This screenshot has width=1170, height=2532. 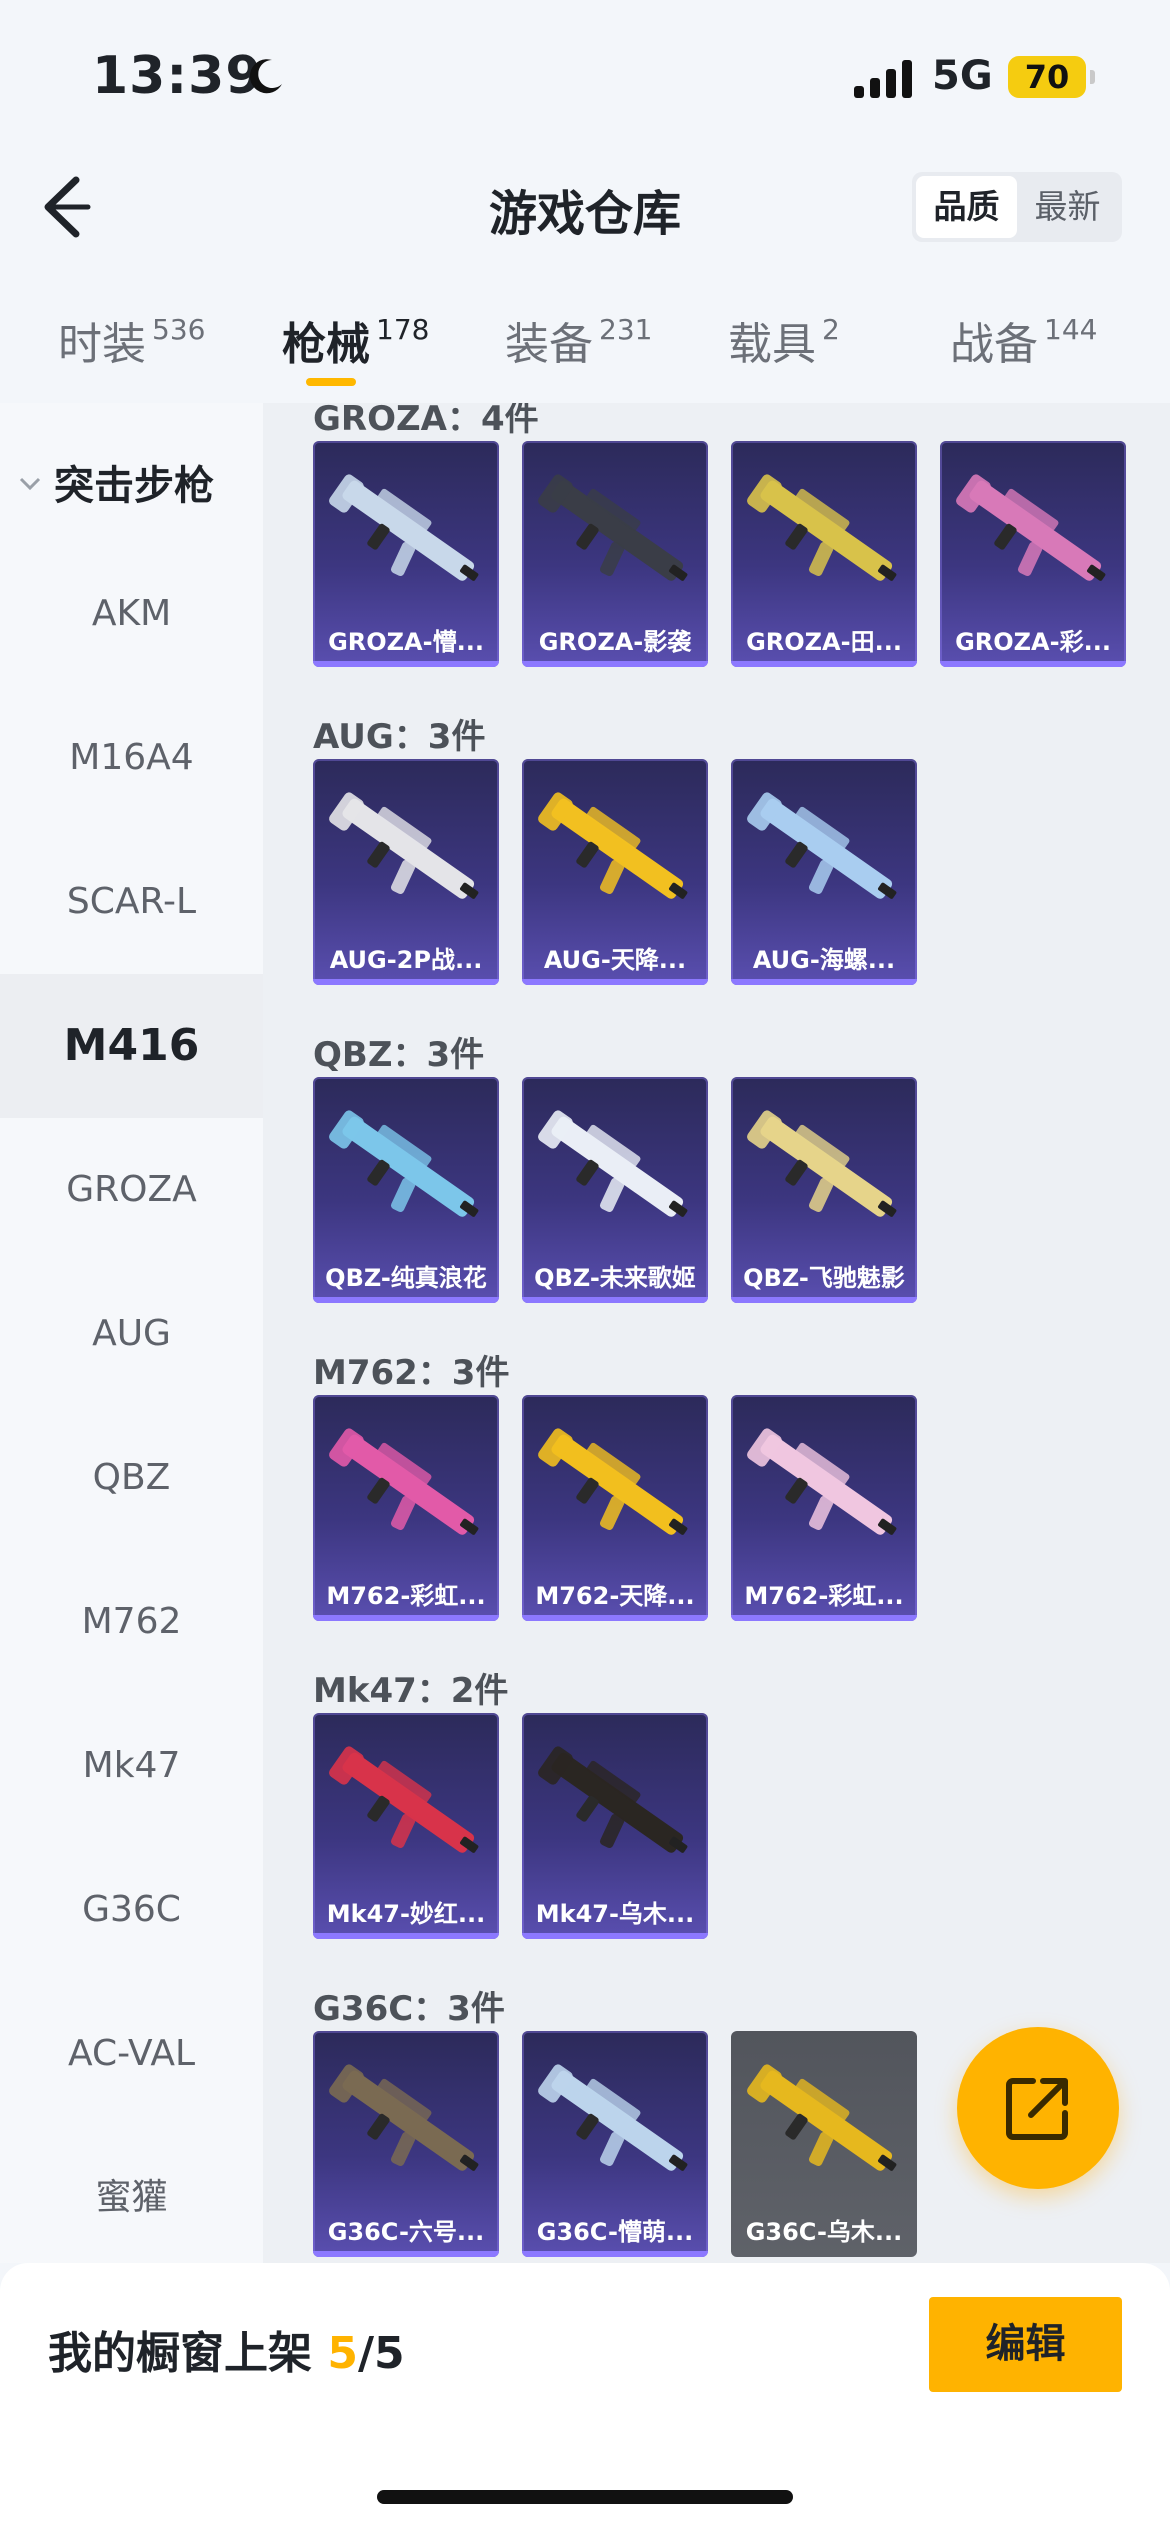 I want to click on tab-guns: 枪械 178, so click(x=355, y=340).